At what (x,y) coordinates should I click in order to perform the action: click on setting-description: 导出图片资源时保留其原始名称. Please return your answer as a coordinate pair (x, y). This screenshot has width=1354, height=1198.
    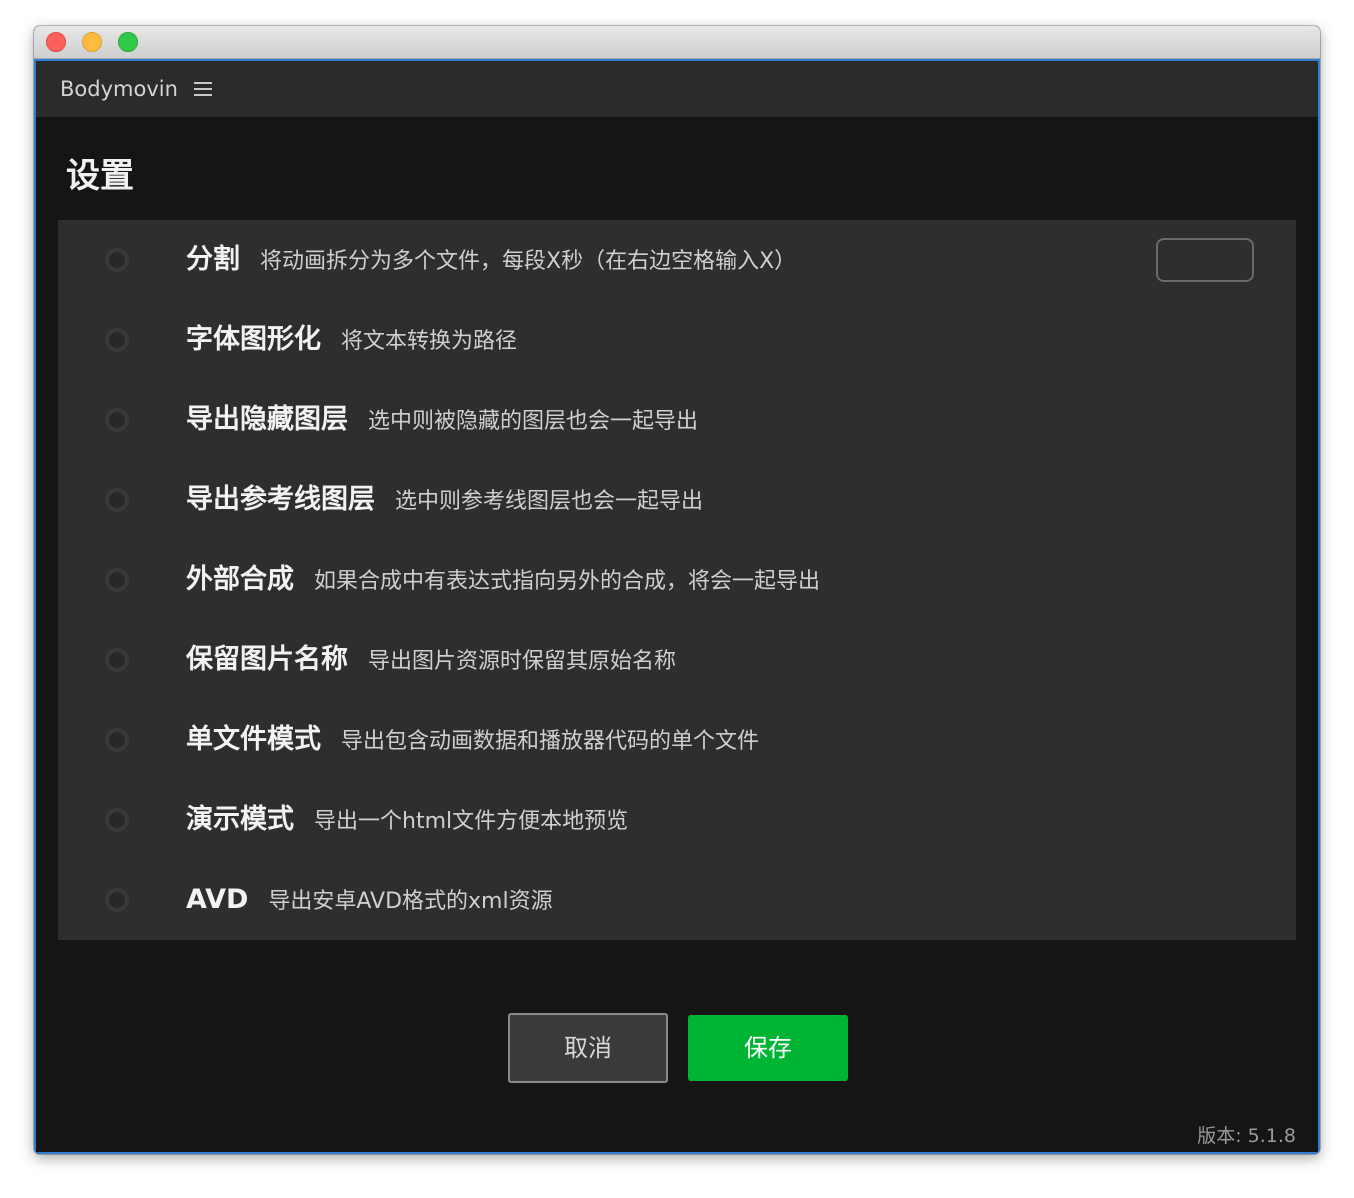
    Looking at the image, I should click on (522, 661).